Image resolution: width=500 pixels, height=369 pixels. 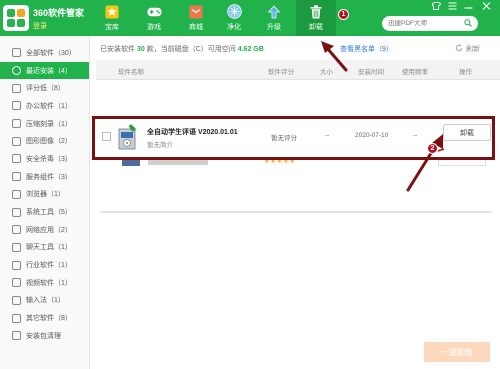 What do you see at coordinates (465, 72) in the screenshot?
I see `col-action: 操作` at bounding box center [465, 72].